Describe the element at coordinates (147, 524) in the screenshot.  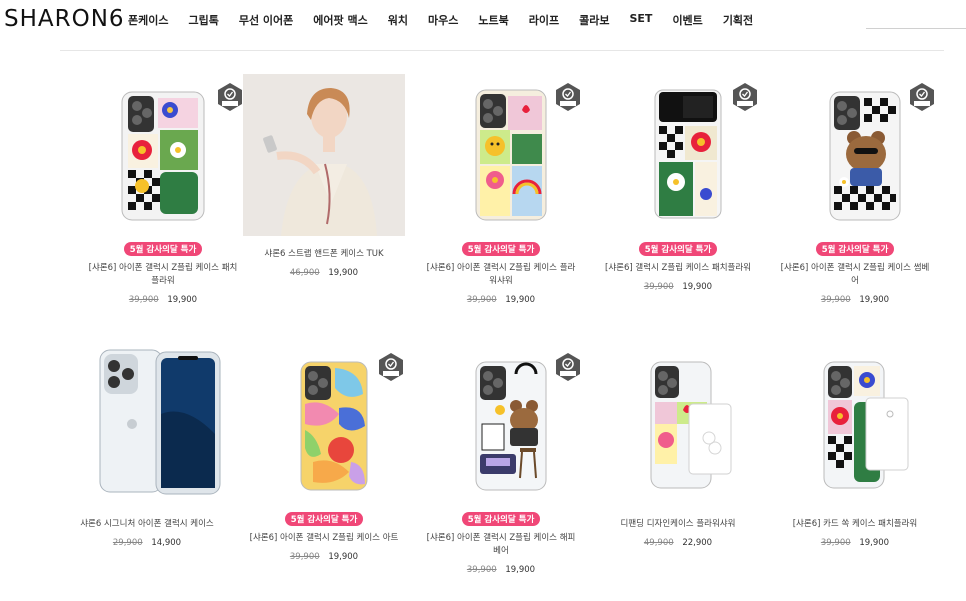
I see `product-name: 샤론6 시그니처 아이폰 갤럭시 케이스` at that location.